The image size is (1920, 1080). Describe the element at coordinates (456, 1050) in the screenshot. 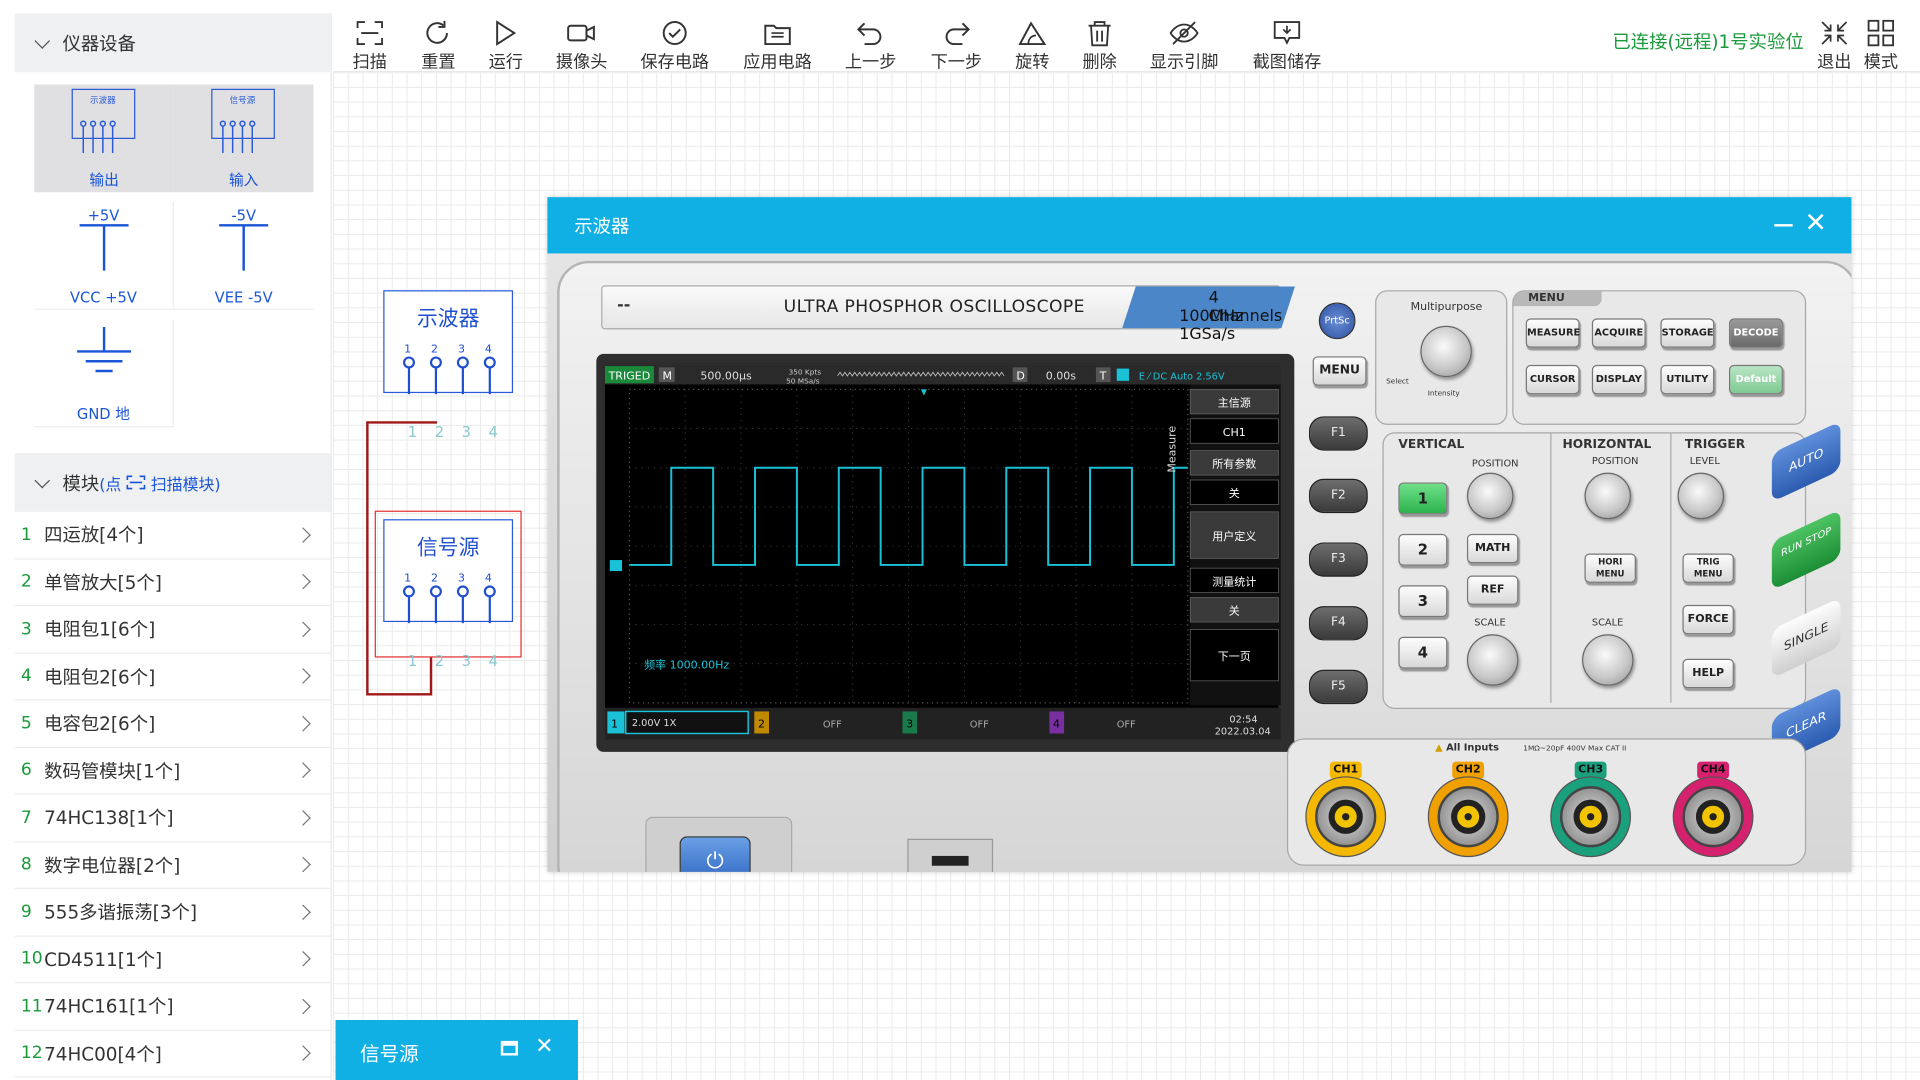

I see `signal-source-tab: 信号源 ✕` at that location.